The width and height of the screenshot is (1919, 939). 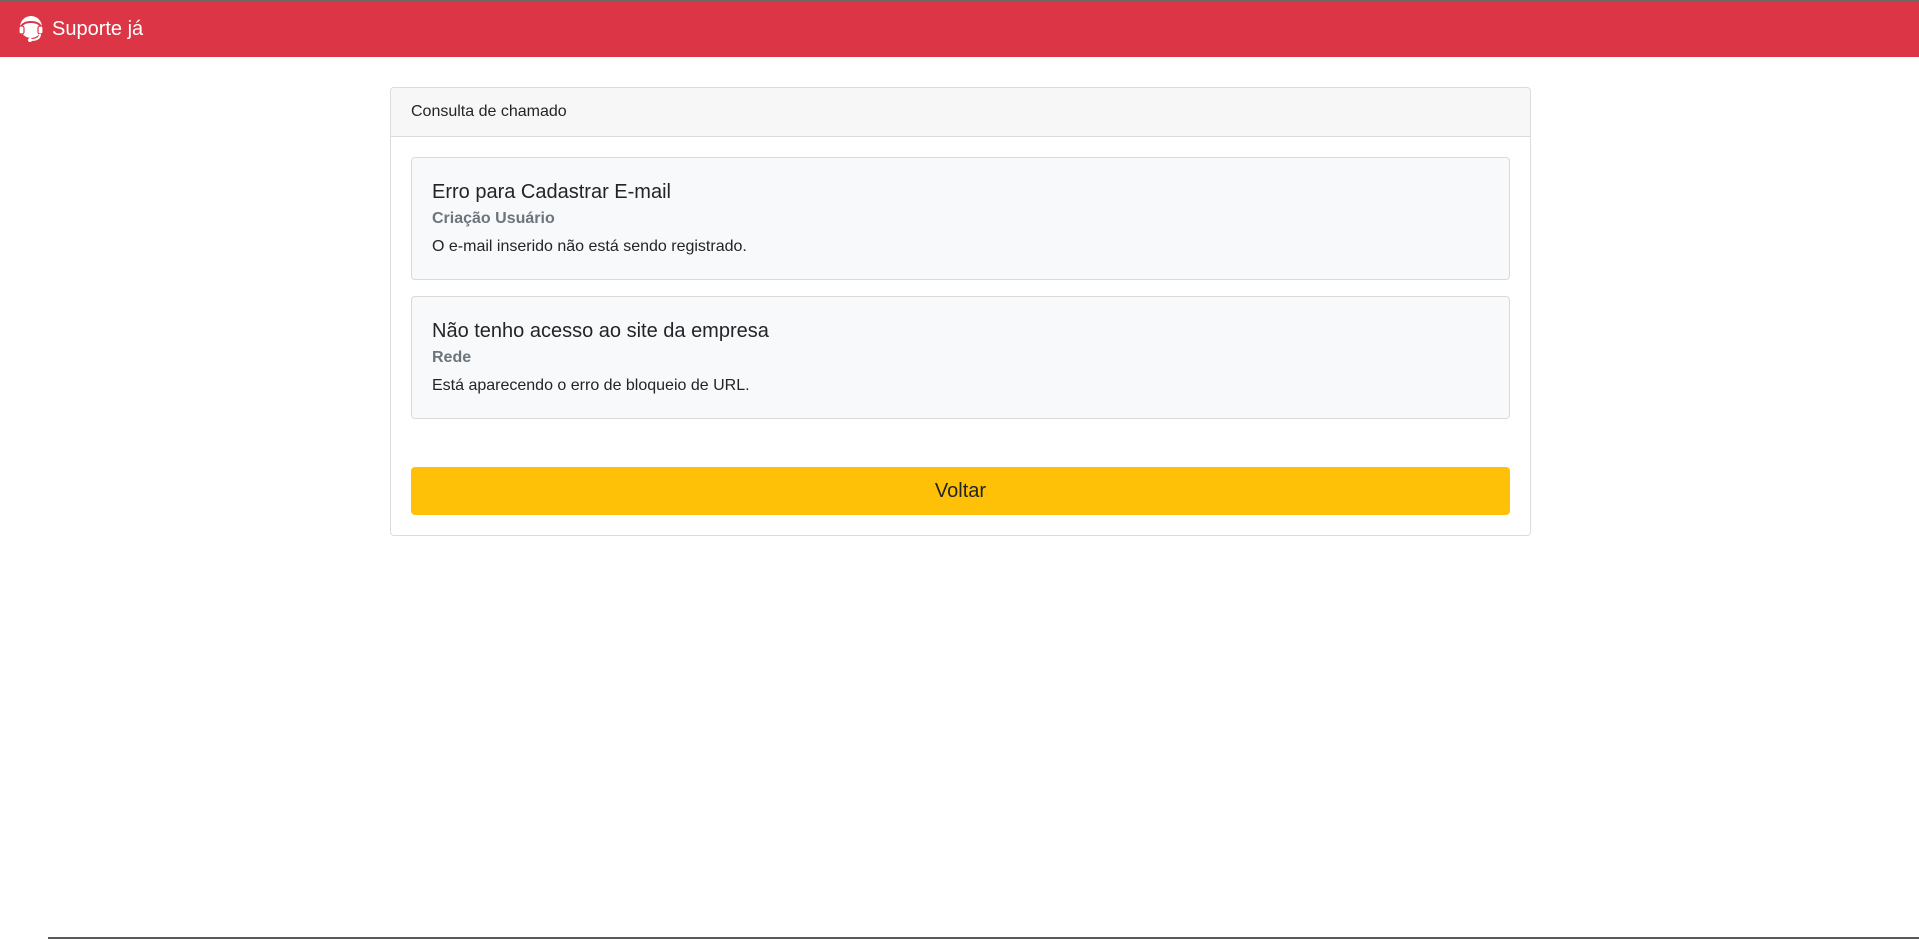 What do you see at coordinates (452, 357) in the screenshot?
I see `ticket-category: Rede` at bounding box center [452, 357].